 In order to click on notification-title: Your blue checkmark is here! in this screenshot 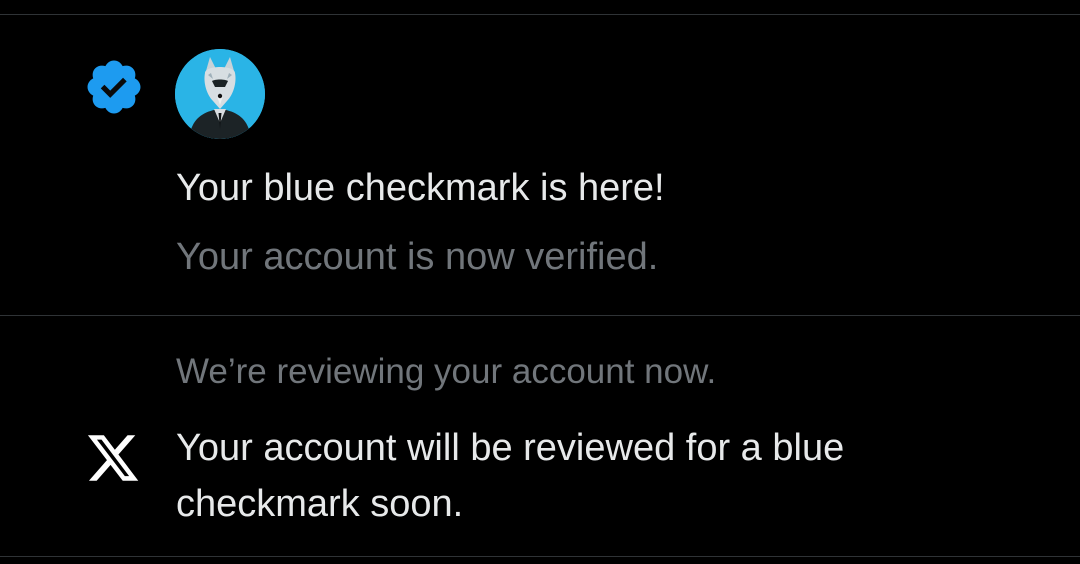, I will do `click(420, 188)`.